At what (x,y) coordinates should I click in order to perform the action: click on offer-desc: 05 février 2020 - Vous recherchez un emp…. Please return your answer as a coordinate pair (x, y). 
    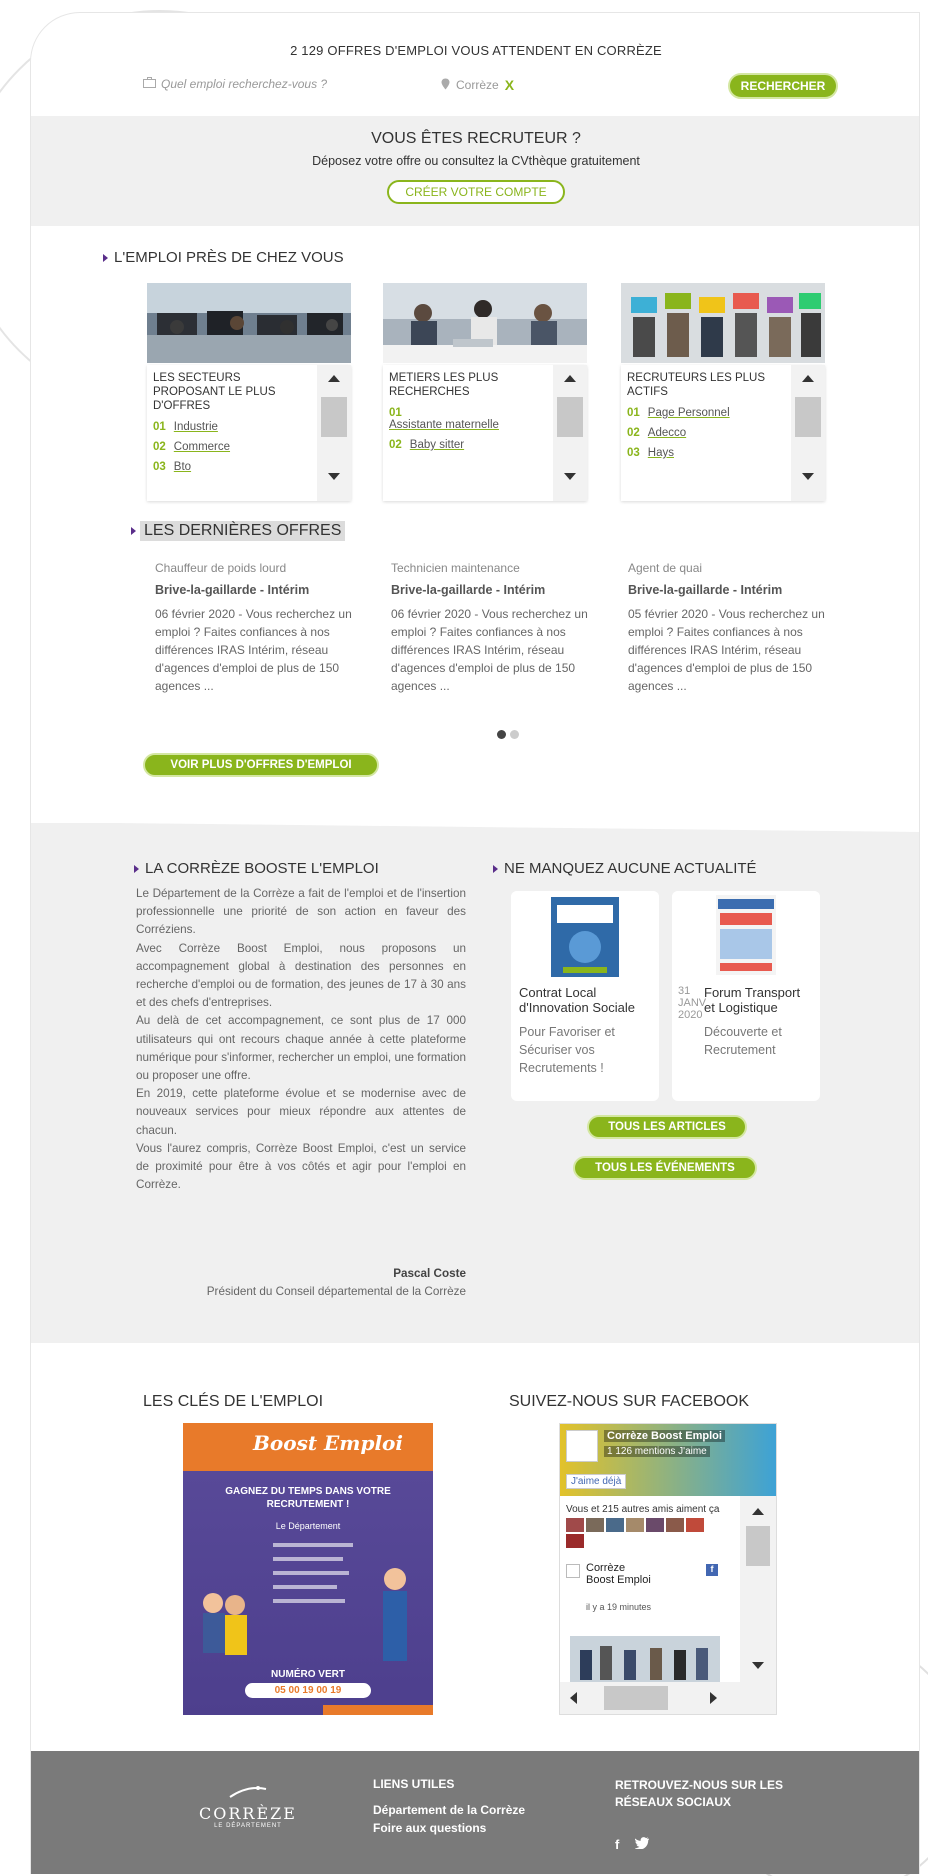
    Looking at the image, I should click on (726, 650).